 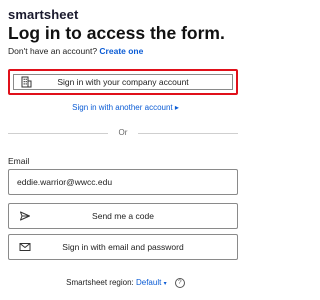 What do you see at coordinates (25, 247) in the screenshot?
I see `envelope-icon` at bounding box center [25, 247].